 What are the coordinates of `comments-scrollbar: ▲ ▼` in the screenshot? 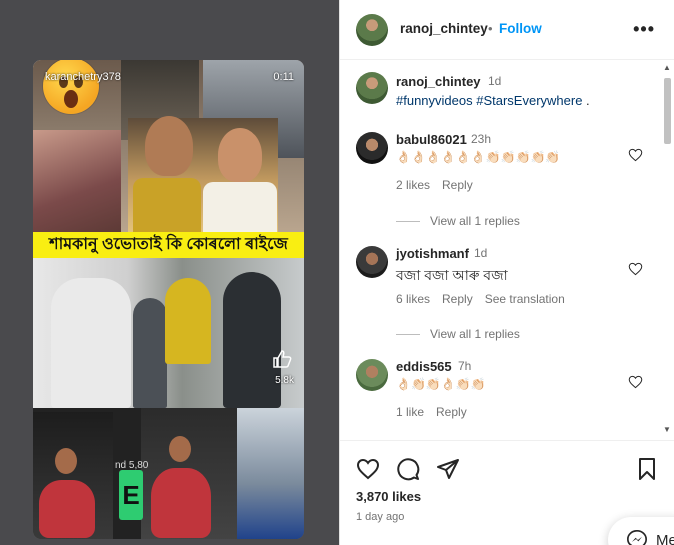 It's located at (667, 249).